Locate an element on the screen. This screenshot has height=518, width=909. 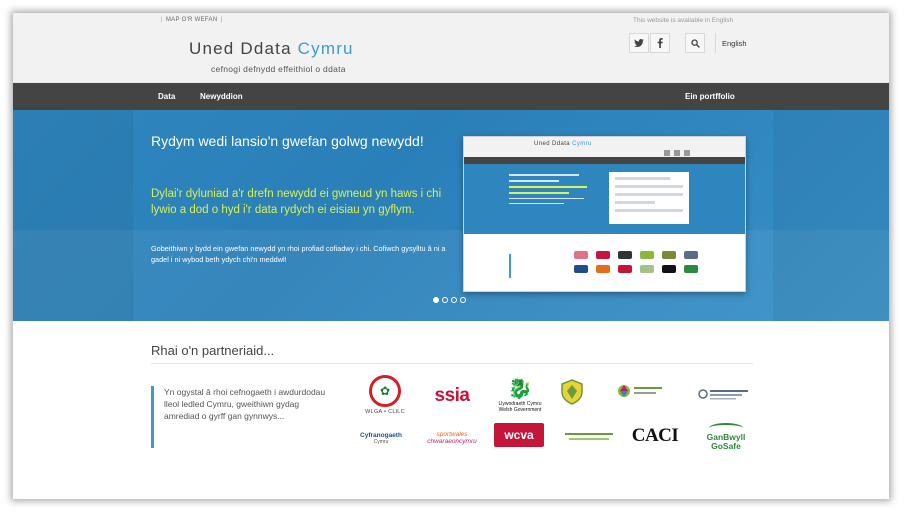
sport-wales-logo: sportwales chwaraeoncymru is located at coordinates (452, 438).